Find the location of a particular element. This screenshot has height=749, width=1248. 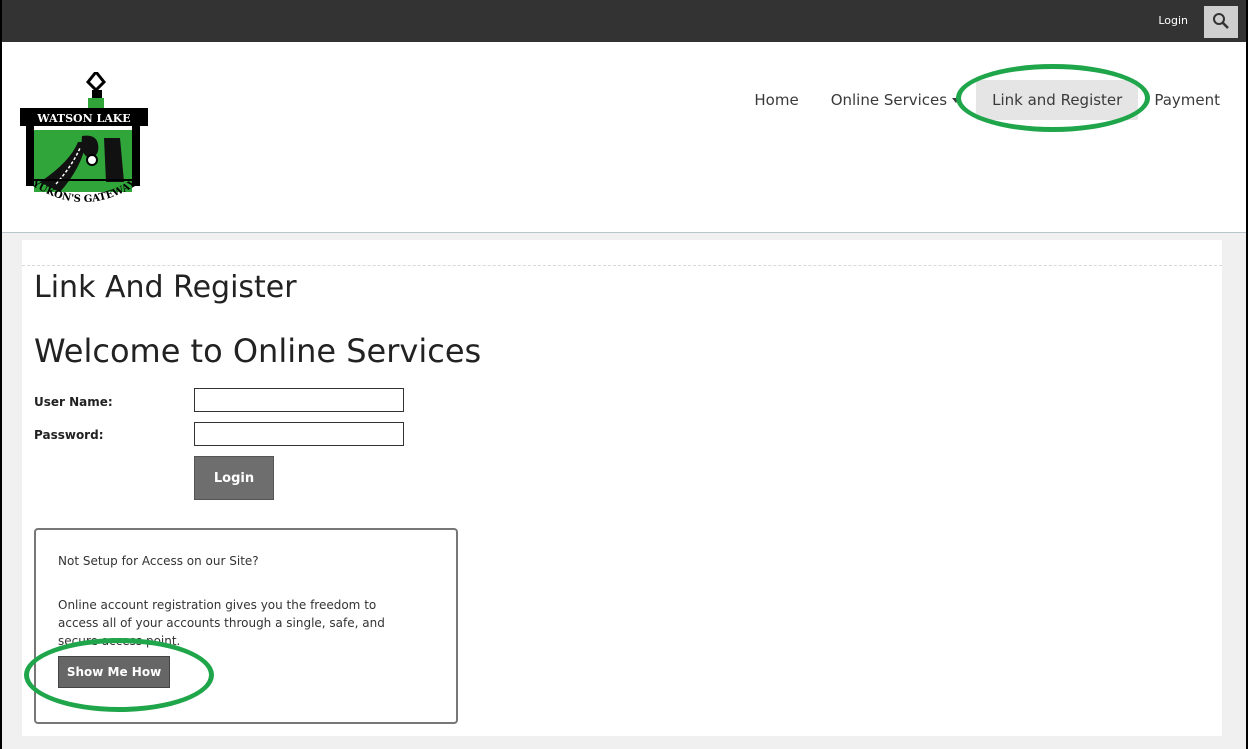

login-button: Login is located at coordinates (234, 478).